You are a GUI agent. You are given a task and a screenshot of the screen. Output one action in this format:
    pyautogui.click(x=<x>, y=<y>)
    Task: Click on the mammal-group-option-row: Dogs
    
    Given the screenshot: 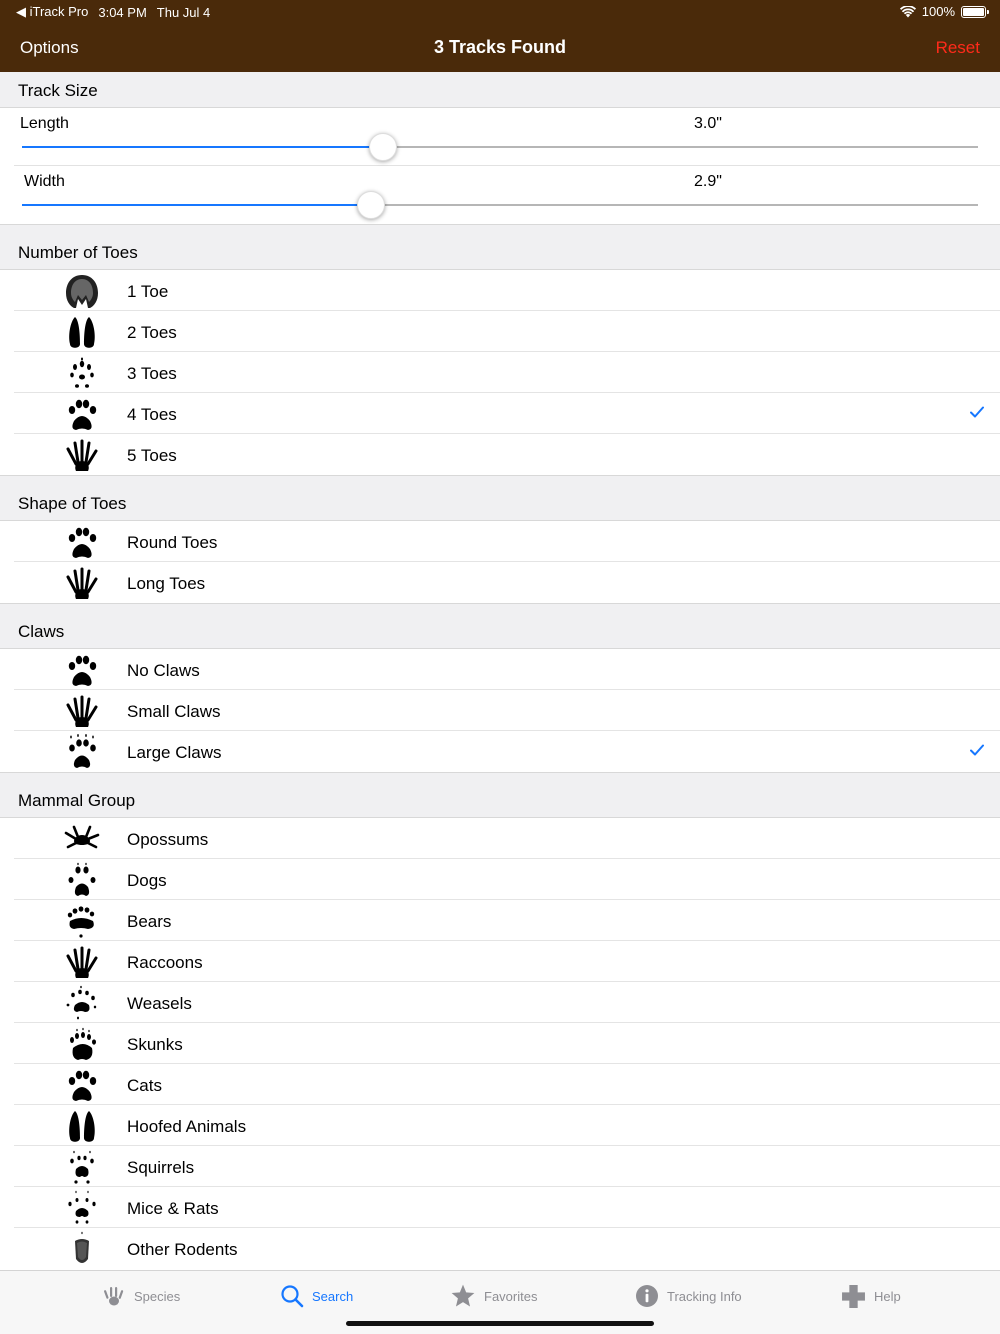 What is the action you would take?
    pyautogui.click(x=507, y=879)
    